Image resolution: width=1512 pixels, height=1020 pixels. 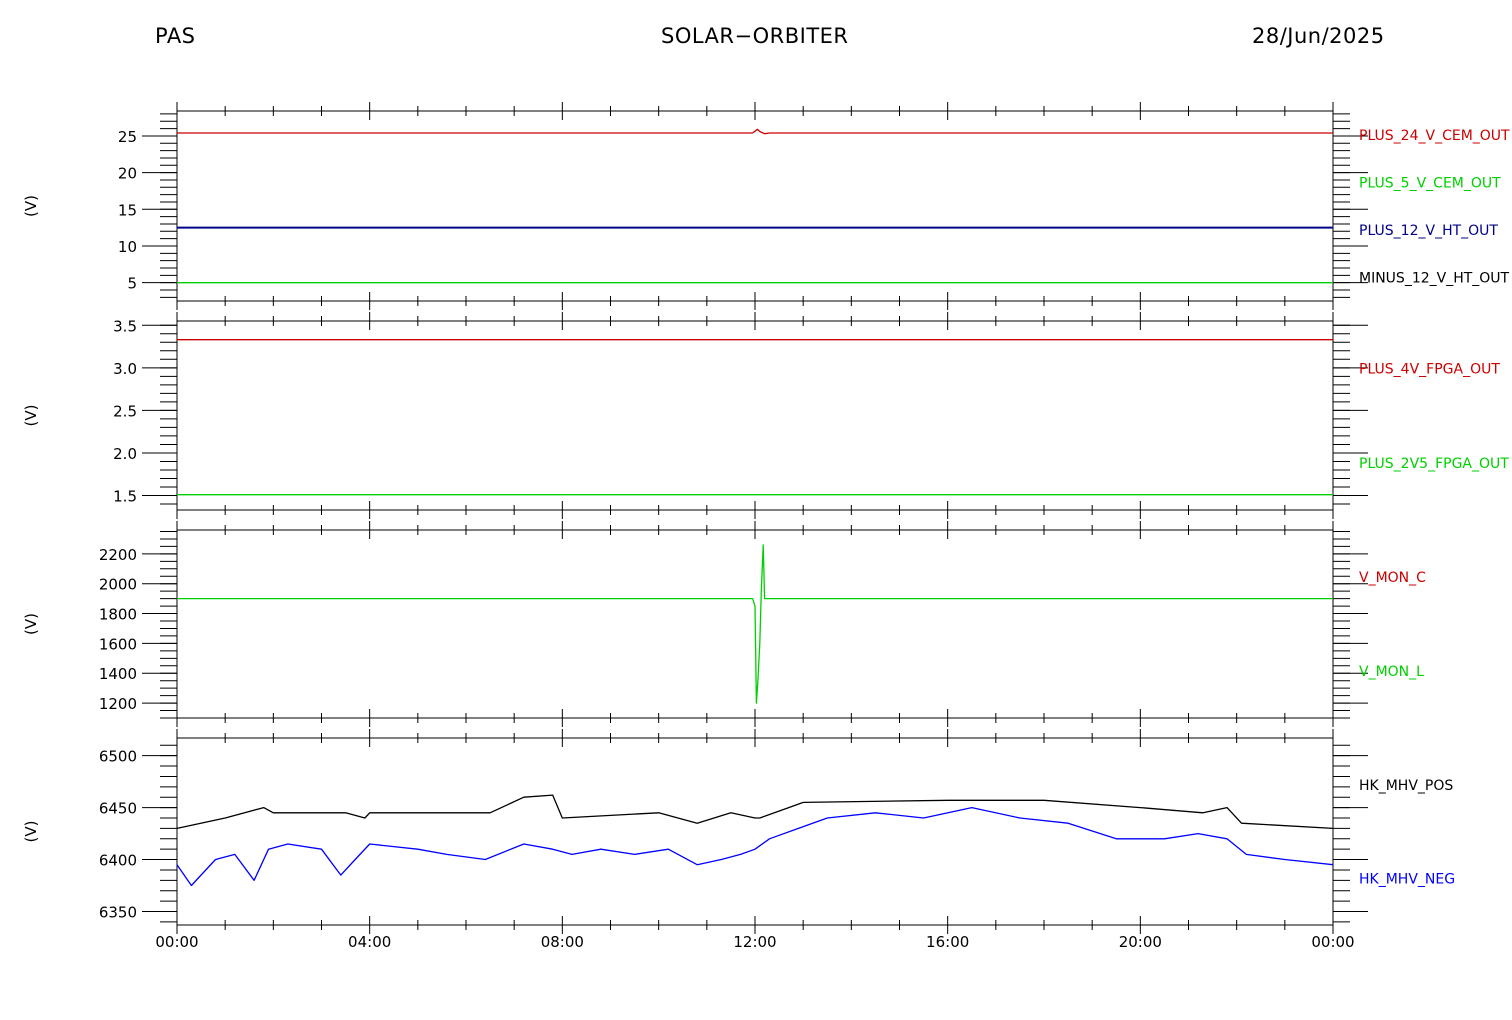 I want to click on legend-label-plus-24-v-cem-out: PLUS_24_V_CEM_OUT, so click(x=1434, y=136).